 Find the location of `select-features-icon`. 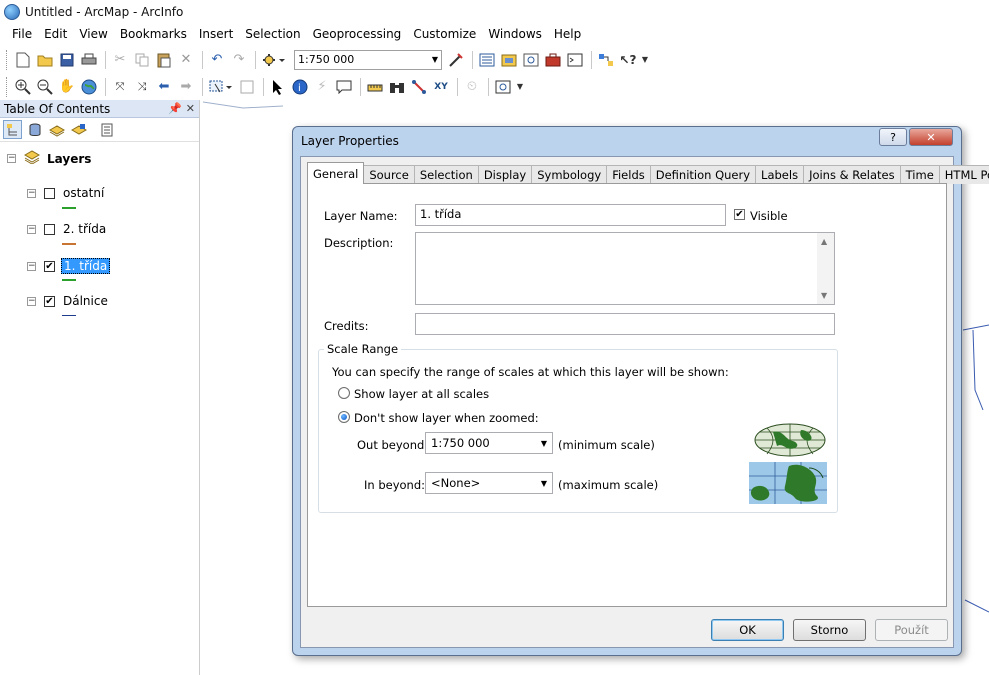

select-features-icon is located at coordinates (221, 87).